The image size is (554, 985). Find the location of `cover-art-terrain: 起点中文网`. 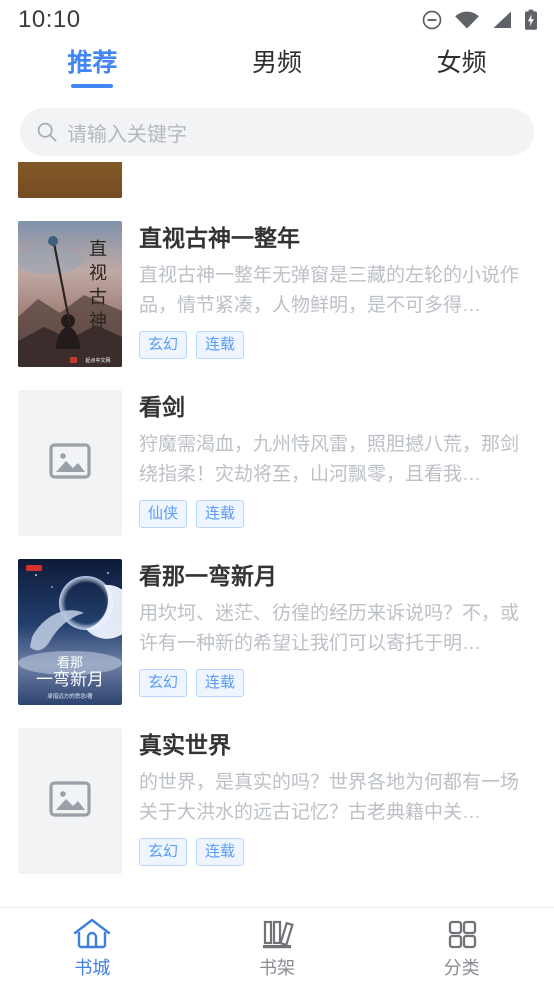

cover-art-terrain: 起点中文网 is located at coordinates (70, 180).